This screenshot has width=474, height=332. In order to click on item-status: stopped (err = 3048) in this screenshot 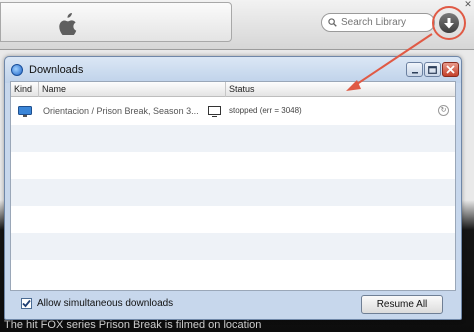, I will do `click(265, 110)`.